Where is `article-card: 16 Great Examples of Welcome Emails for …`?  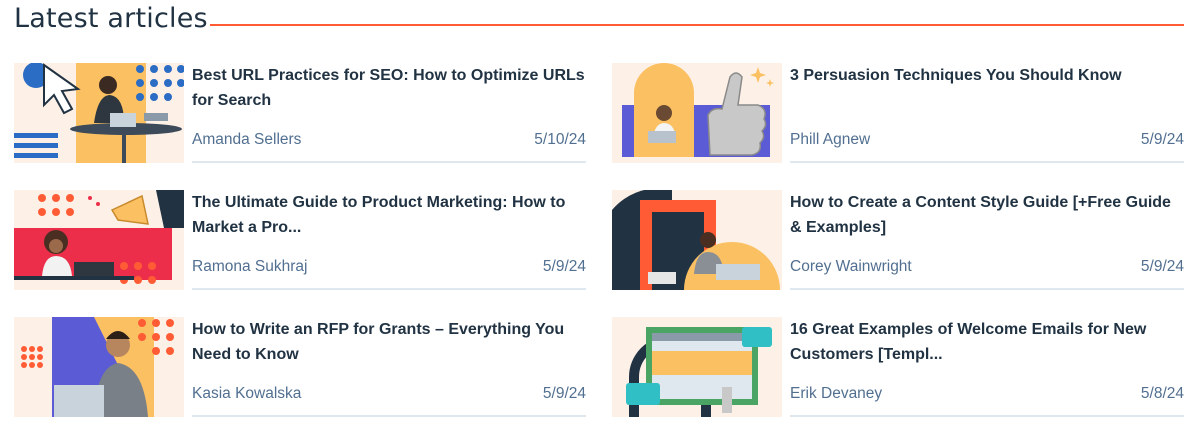
article-card: 16 Great Examples of Welcome Emails for … is located at coordinates (898, 367).